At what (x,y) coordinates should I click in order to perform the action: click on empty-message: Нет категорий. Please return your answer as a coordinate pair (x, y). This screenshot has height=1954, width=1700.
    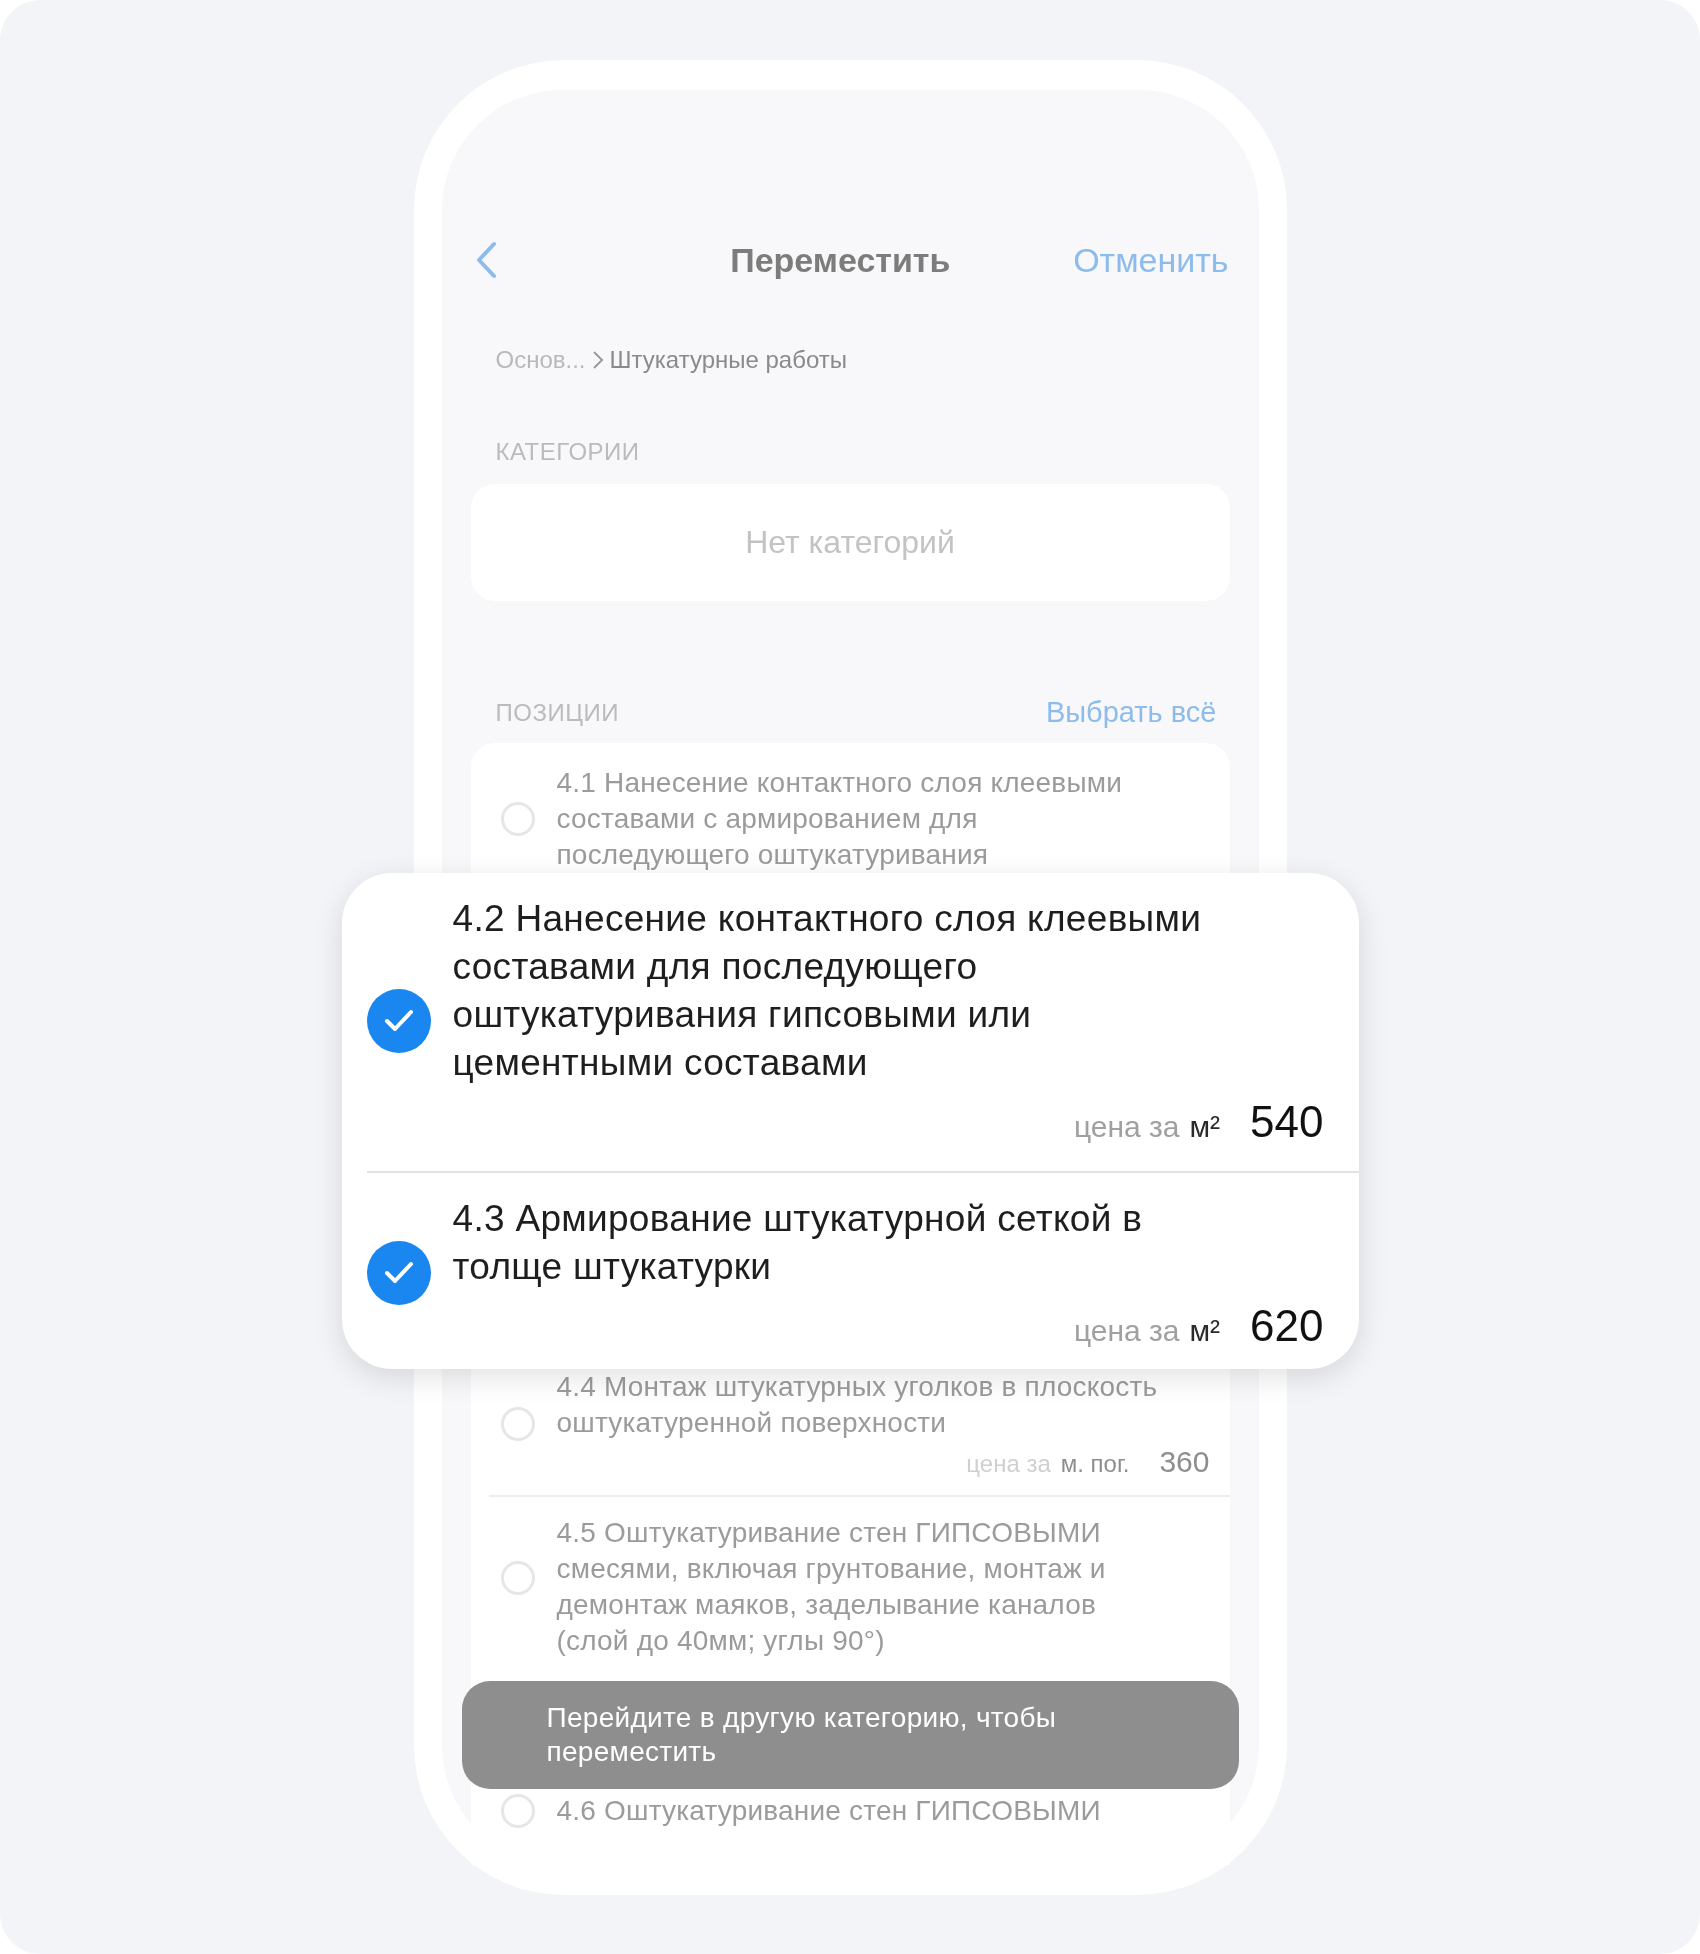
    Looking at the image, I should click on (850, 542).